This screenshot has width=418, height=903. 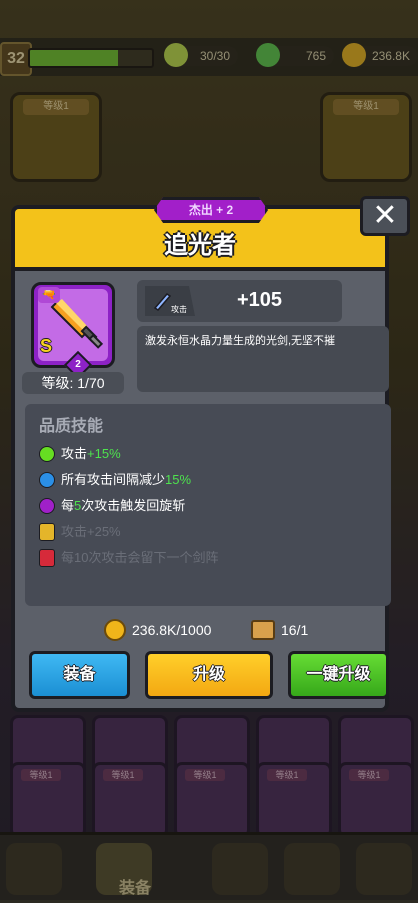 What do you see at coordinates (68, 505) in the screenshot?
I see `skill-text: 每` at bounding box center [68, 505].